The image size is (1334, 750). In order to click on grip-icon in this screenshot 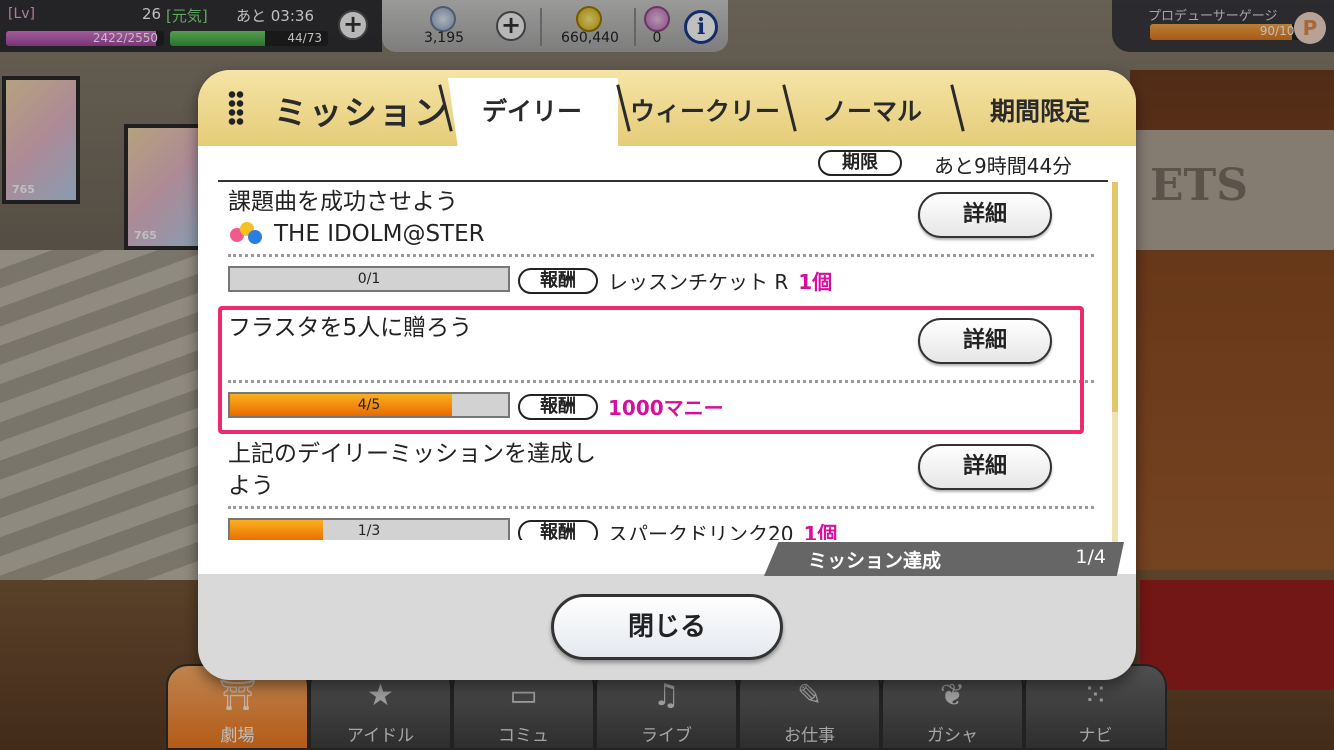, I will do `click(236, 108)`.